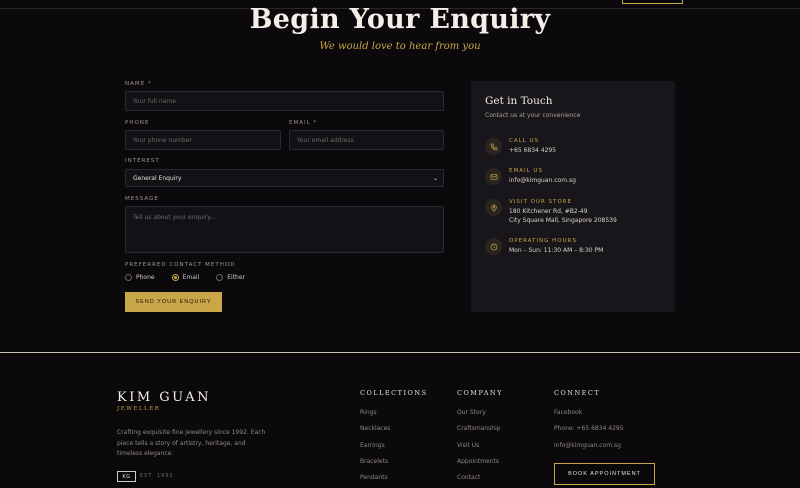 This screenshot has width=800, height=488. I want to click on established-text: EST. 1992, so click(157, 476).